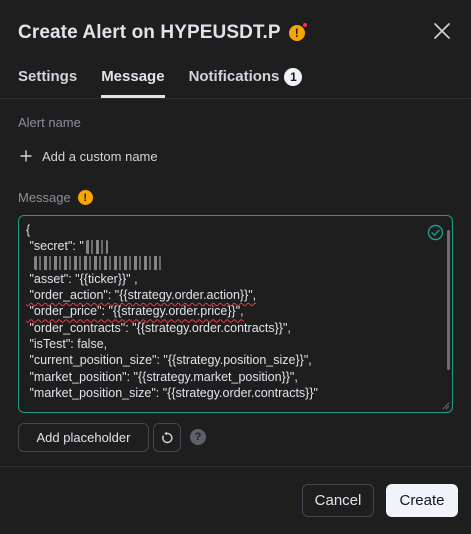 The height and width of the screenshot is (534, 471). I want to click on close-icon, so click(442, 31).